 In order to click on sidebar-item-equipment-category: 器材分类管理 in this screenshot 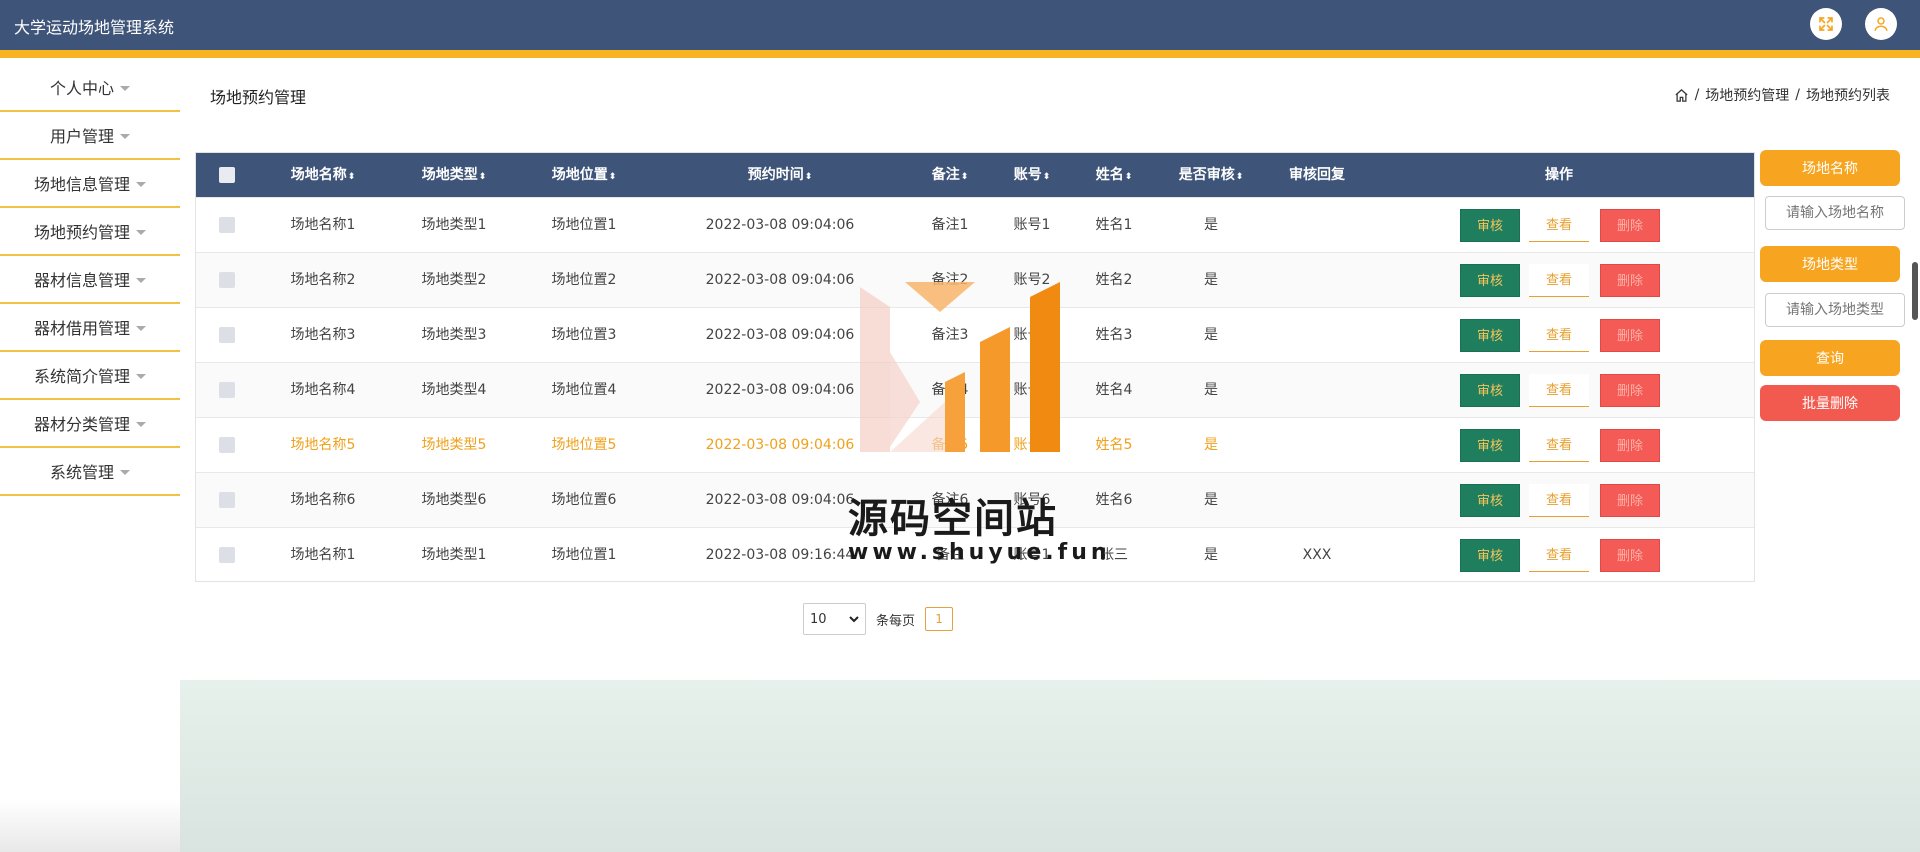, I will do `click(90, 424)`.